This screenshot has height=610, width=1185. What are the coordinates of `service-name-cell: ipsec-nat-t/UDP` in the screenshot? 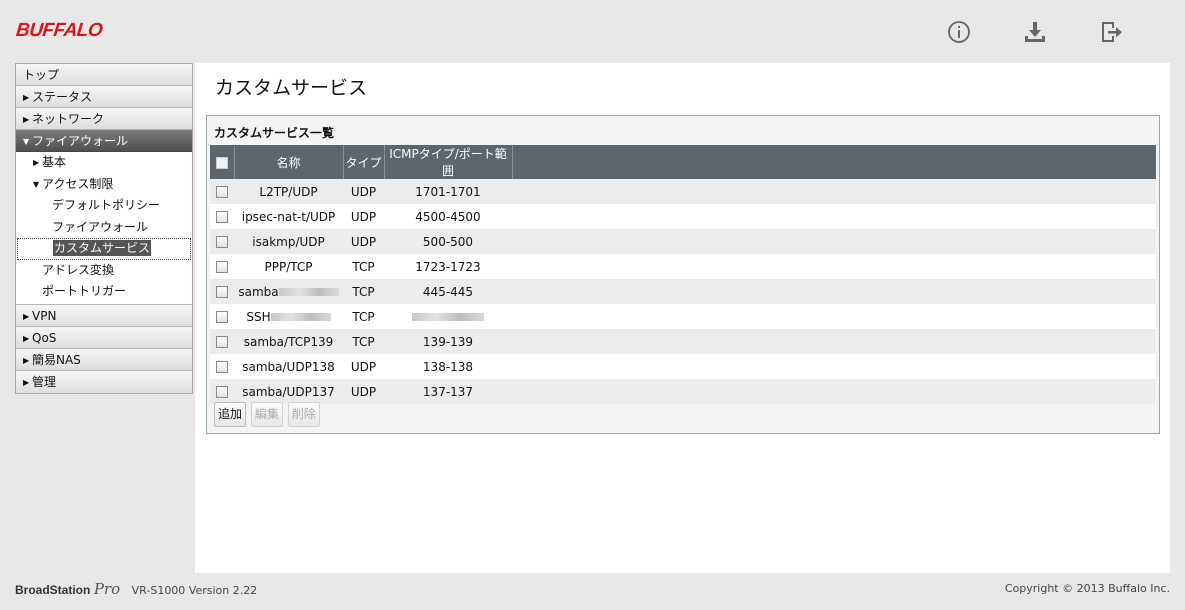 It's located at (288, 216).